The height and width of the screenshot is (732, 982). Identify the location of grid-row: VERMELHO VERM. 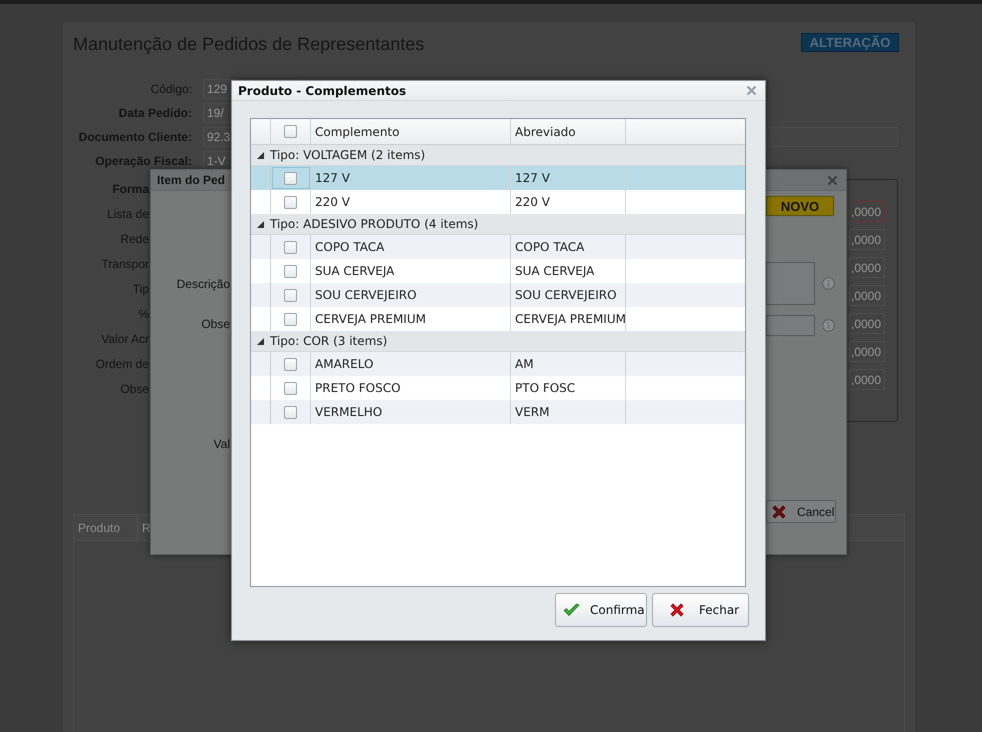
(498, 412).